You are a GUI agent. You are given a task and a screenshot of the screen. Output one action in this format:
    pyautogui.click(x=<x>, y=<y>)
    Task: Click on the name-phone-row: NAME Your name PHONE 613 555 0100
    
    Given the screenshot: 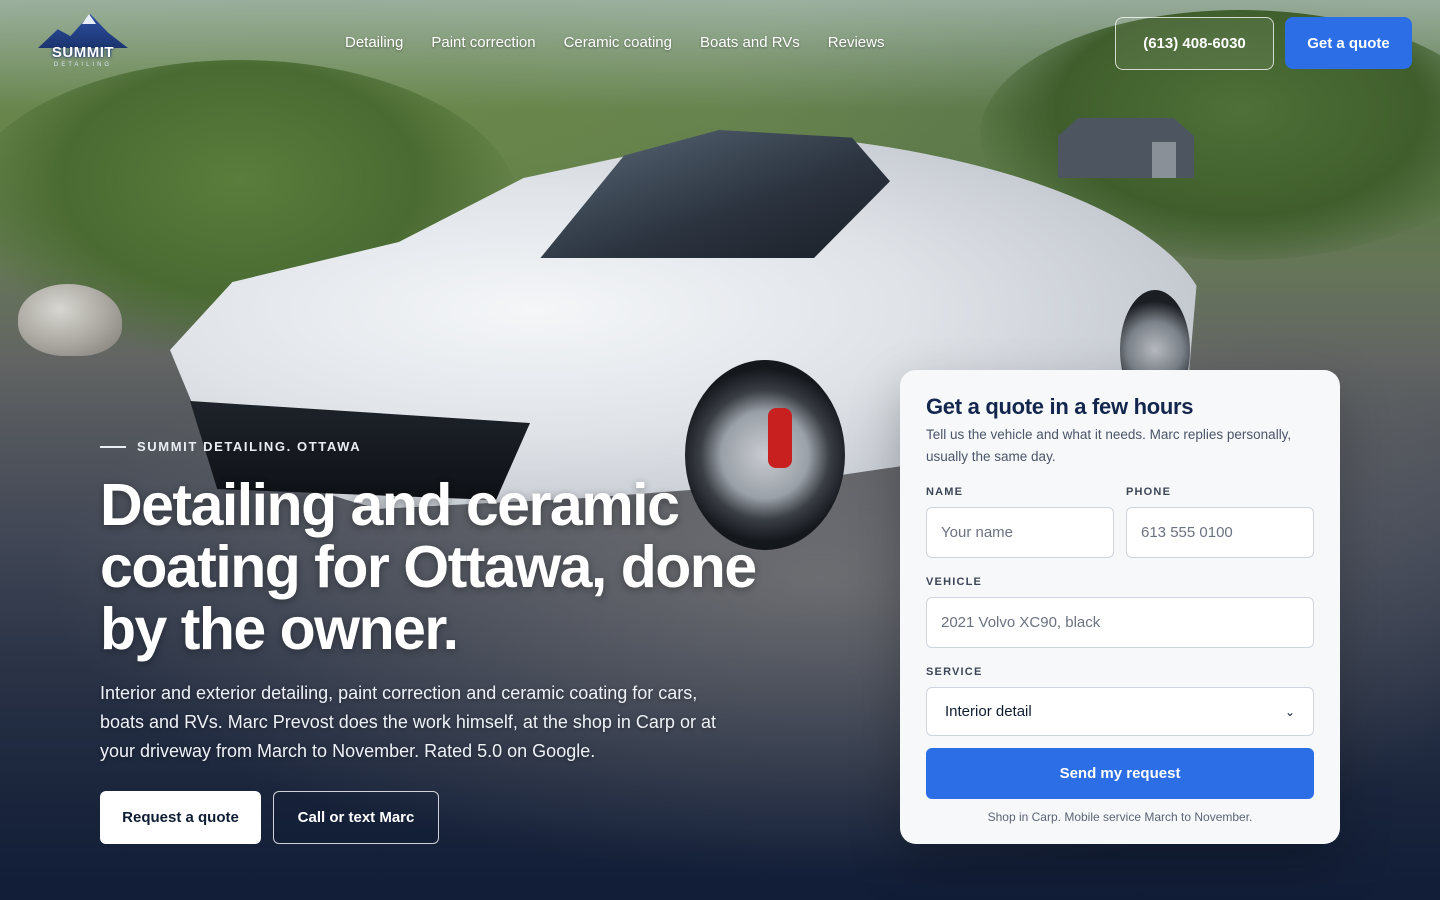 What is the action you would take?
    pyautogui.click(x=1120, y=522)
    